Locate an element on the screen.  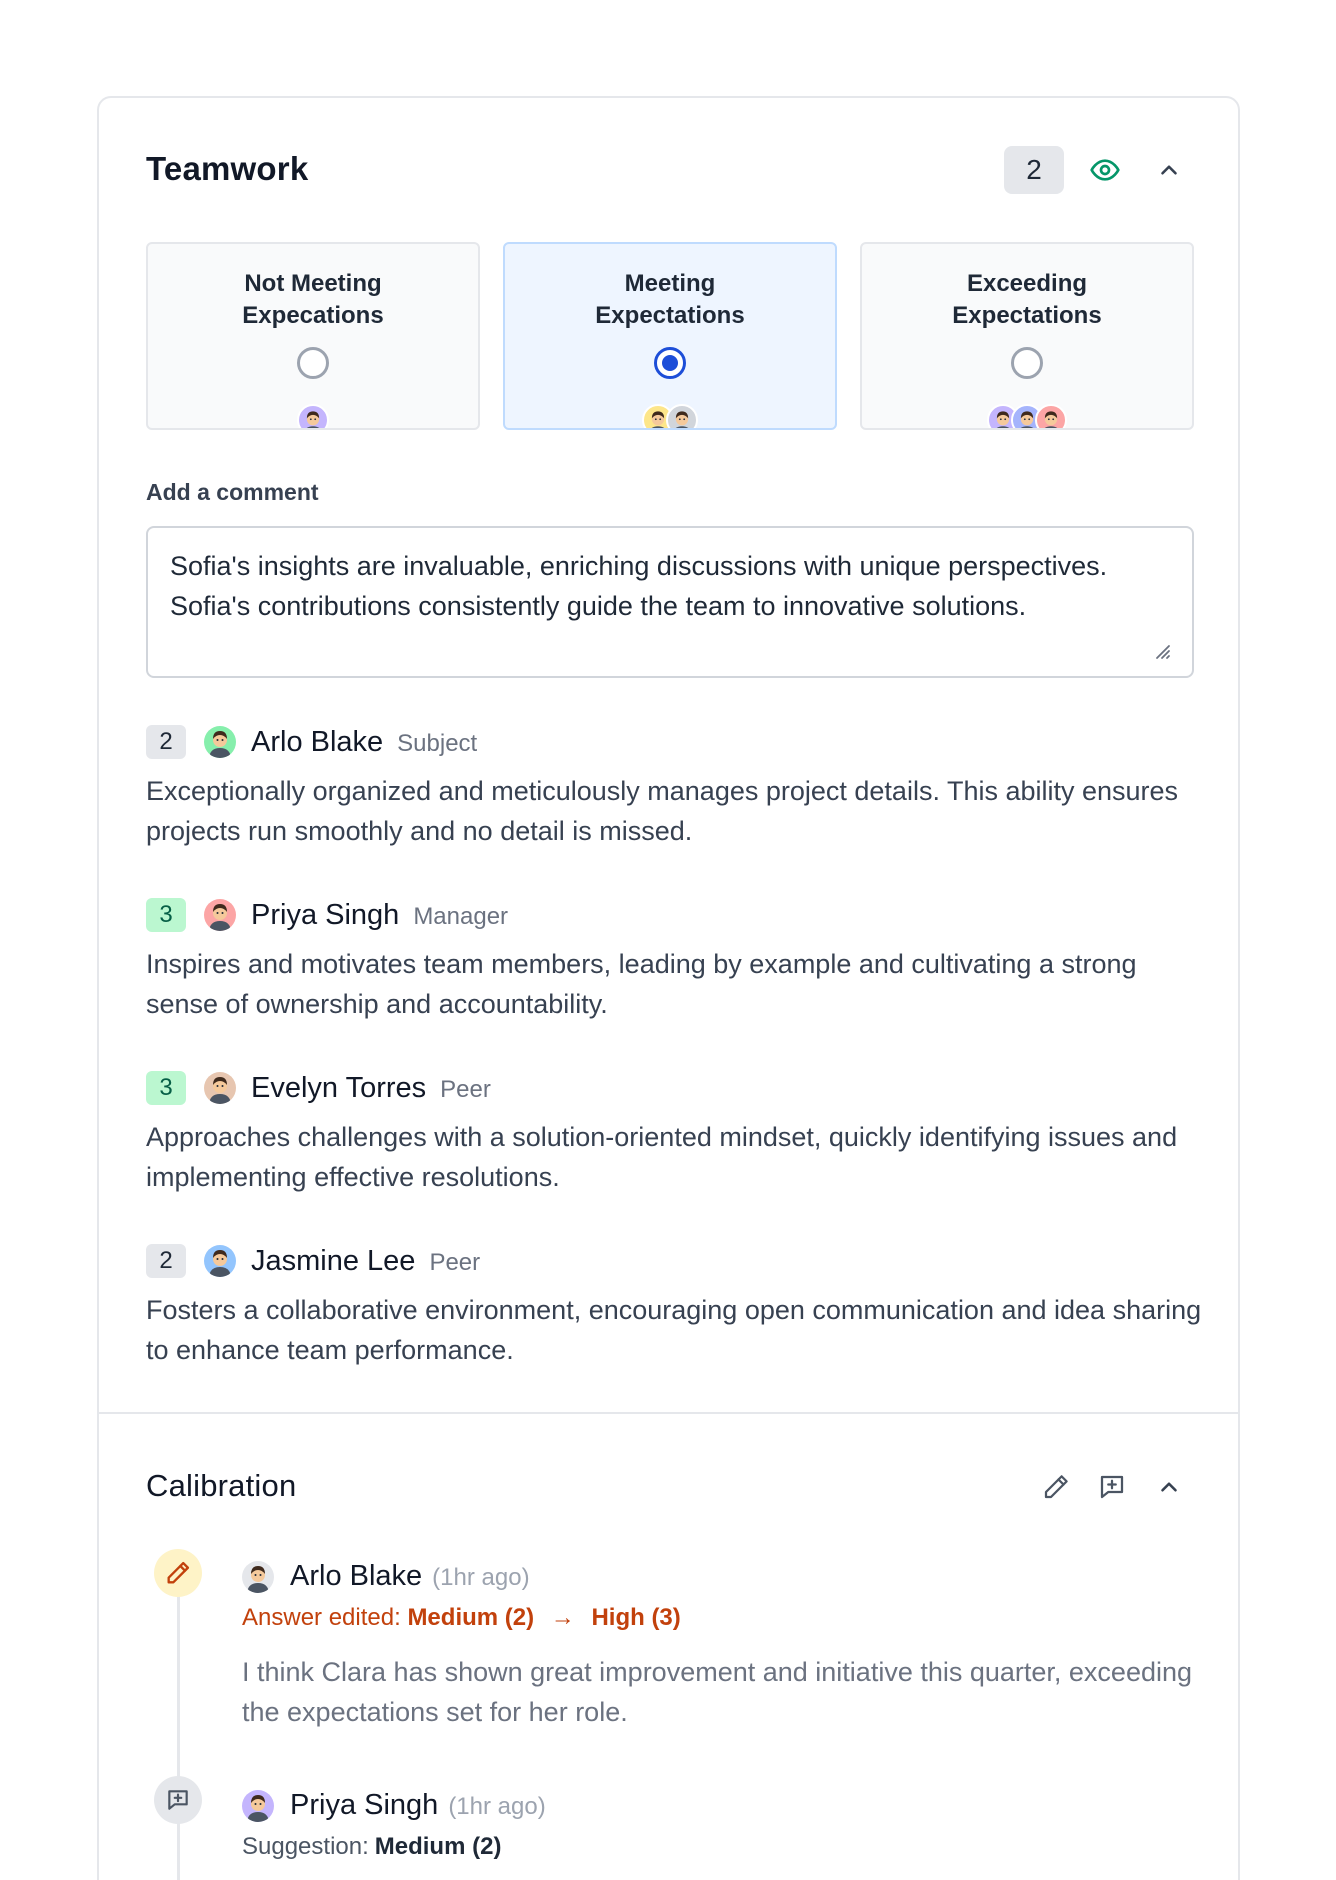
eye-icon is located at coordinates (1105, 170).